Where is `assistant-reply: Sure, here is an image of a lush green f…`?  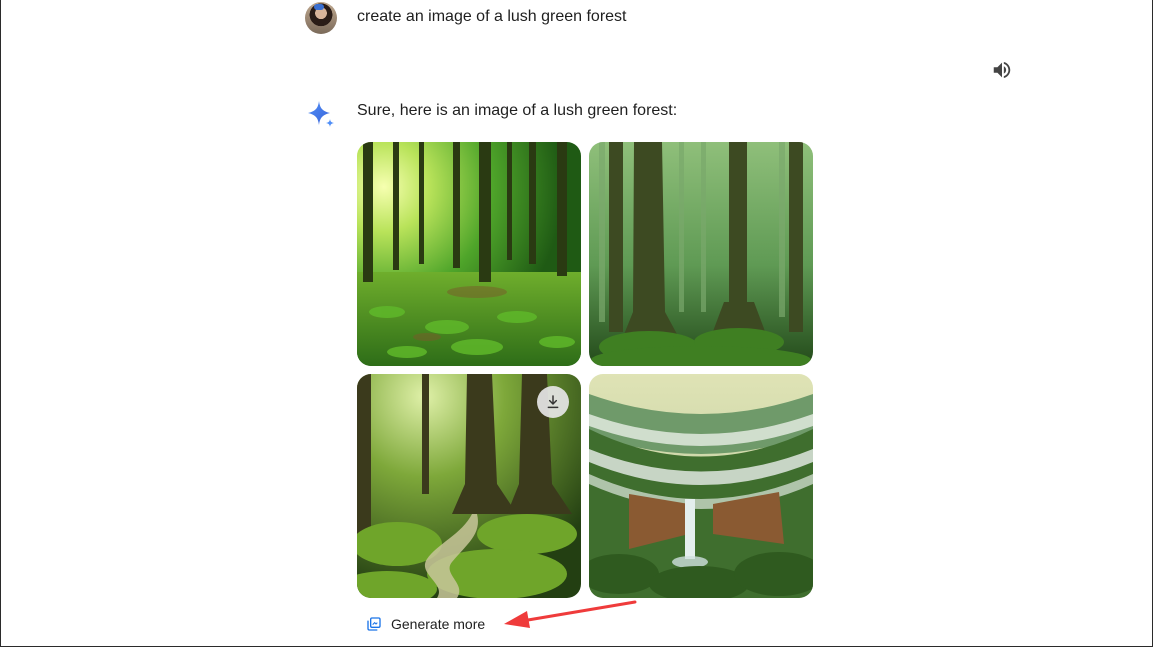
assistant-reply: Sure, here is an image of a lush green f… is located at coordinates (517, 110).